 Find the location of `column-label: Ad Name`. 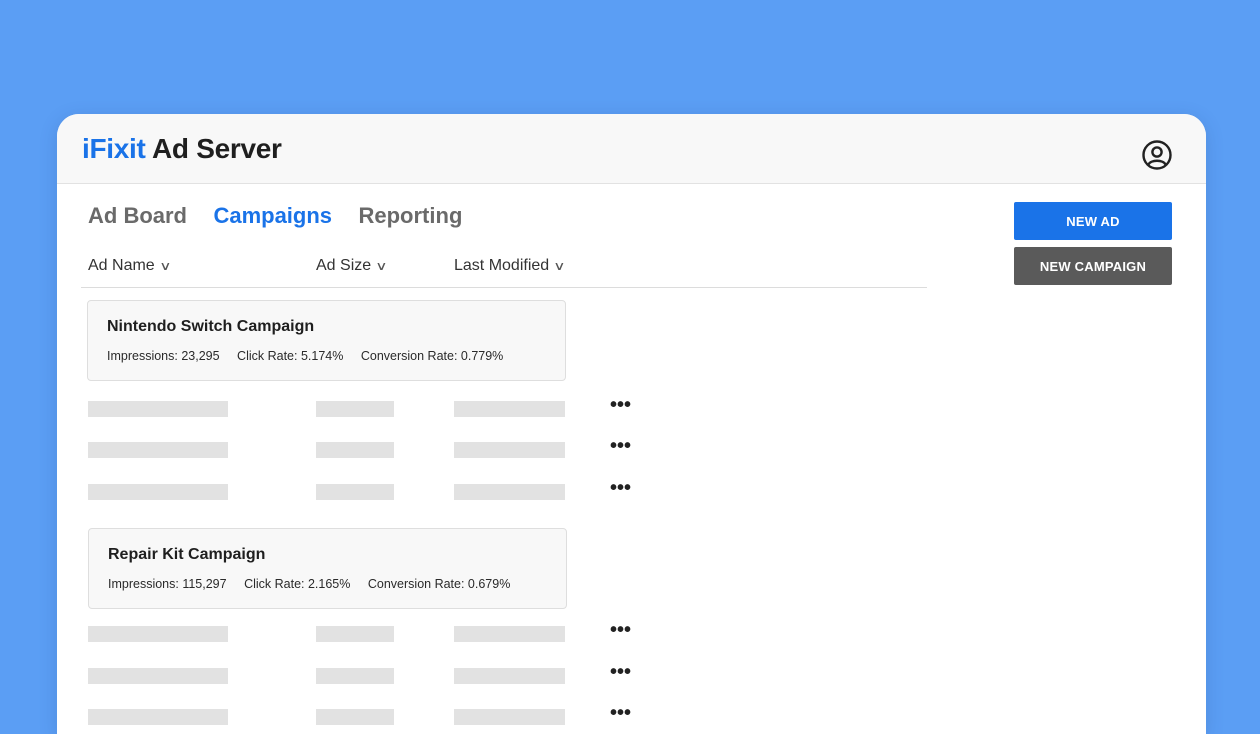

column-label: Ad Name is located at coordinates (121, 265).